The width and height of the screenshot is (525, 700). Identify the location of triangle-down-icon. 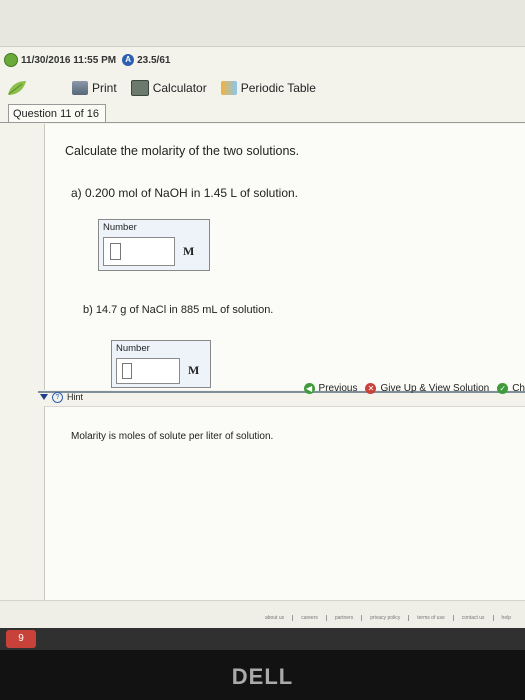
(44, 397).